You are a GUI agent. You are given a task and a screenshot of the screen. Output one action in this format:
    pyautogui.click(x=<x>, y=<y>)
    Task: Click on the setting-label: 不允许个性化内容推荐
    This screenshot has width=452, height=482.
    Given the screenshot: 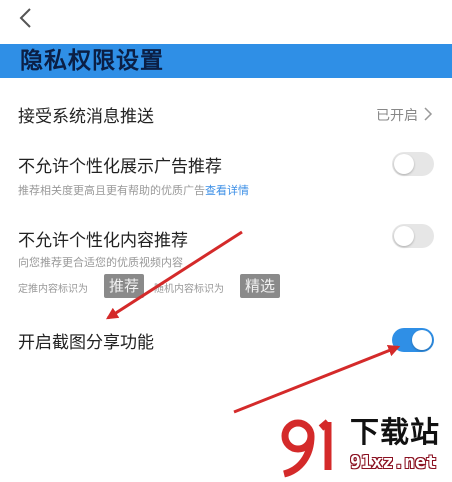 What is the action you would take?
    pyautogui.click(x=103, y=241)
    